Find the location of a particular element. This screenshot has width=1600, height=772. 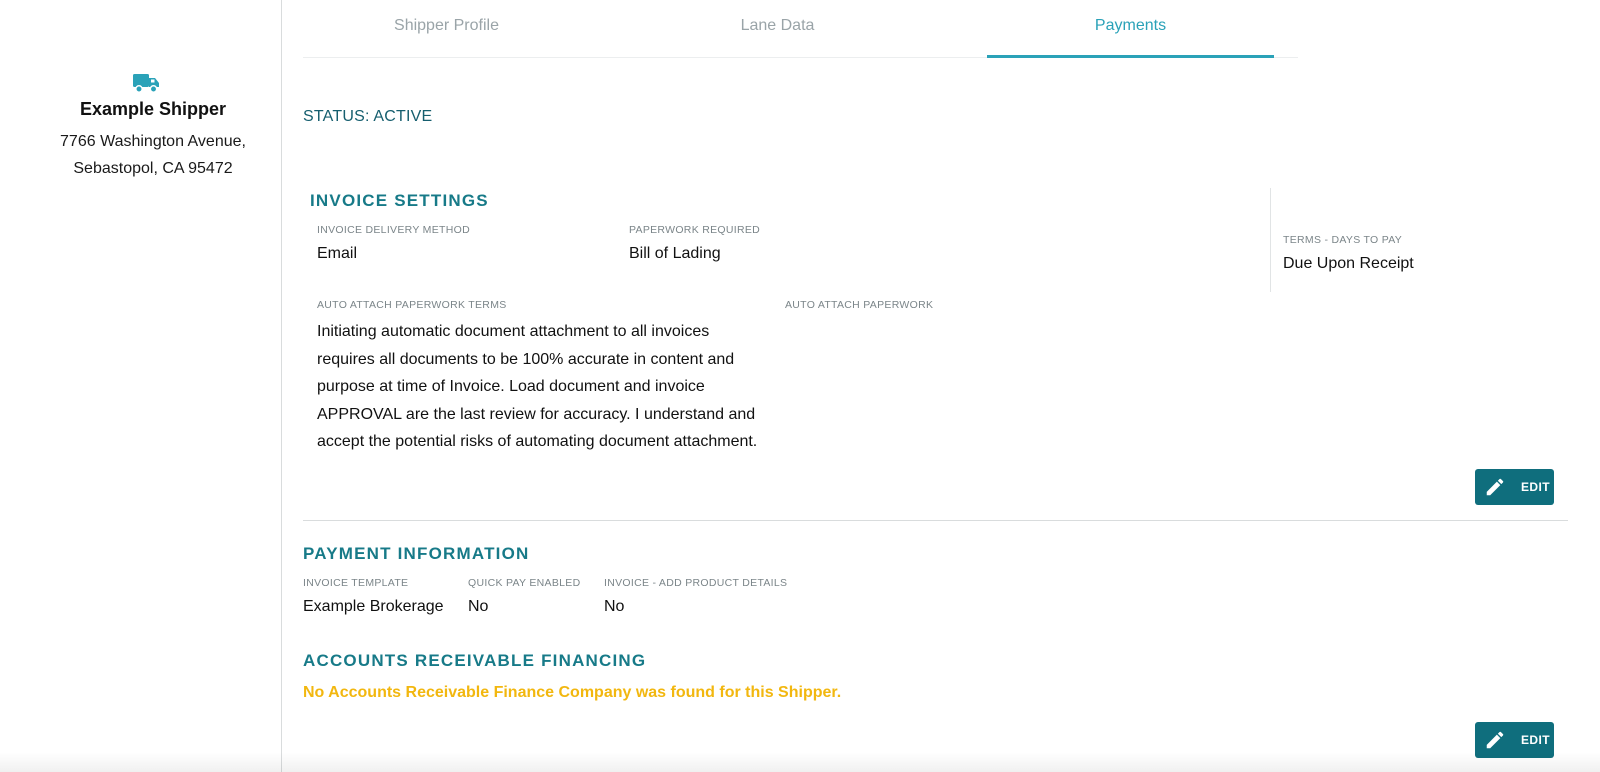

truck-icon is located at coordinates (146, 83).